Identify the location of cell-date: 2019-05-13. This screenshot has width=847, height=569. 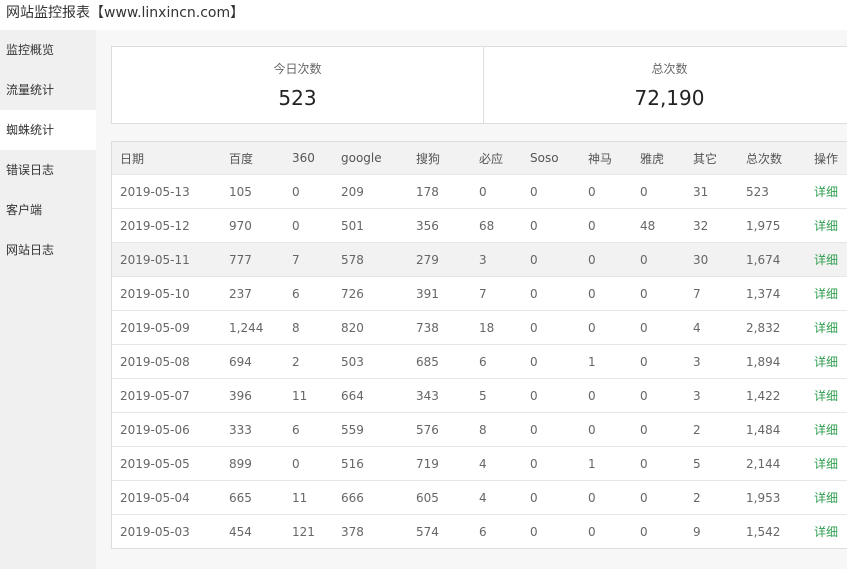
(166, 191).